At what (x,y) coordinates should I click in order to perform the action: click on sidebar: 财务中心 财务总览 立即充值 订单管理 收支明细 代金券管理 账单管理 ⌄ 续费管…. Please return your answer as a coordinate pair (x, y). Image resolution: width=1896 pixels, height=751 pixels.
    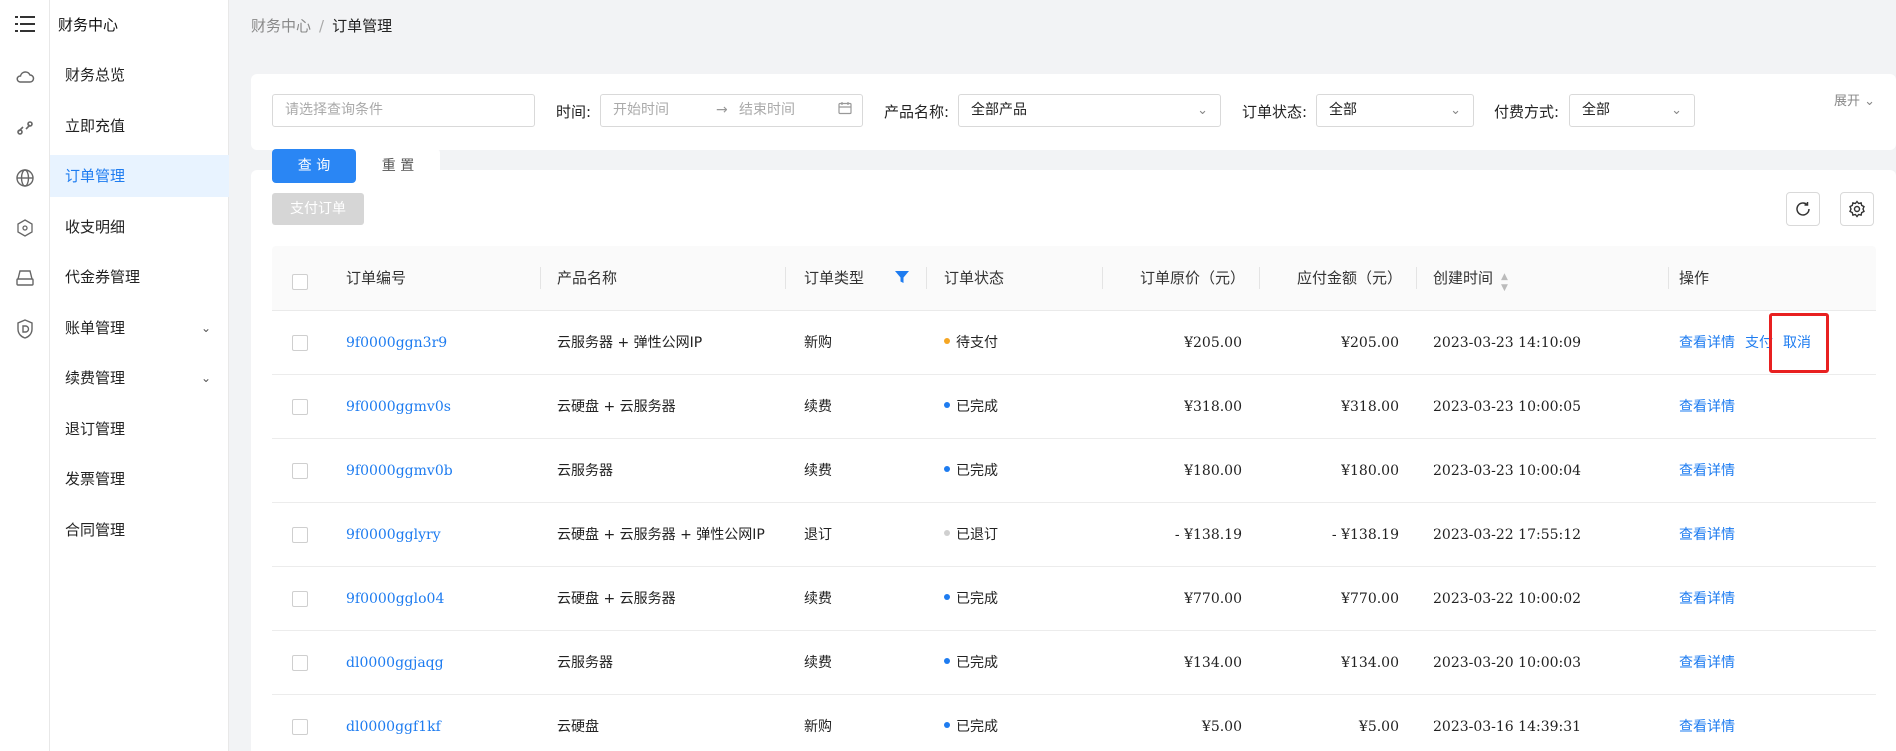
    Looking at the image, I should click on (139, 375).